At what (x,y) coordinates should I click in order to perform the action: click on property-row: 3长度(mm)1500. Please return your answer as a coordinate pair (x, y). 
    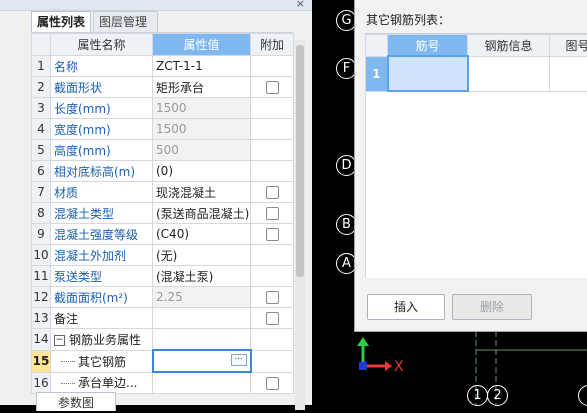
    Looking at the image, I should click on (163, 108).